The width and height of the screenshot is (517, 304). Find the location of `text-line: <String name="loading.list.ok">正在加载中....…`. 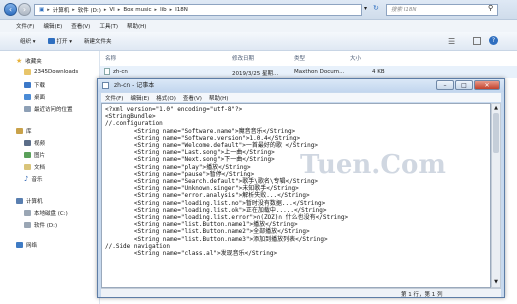

text-line: <String name="loading.list.ok">正在加载中....… is located at coordinates (216, 210).